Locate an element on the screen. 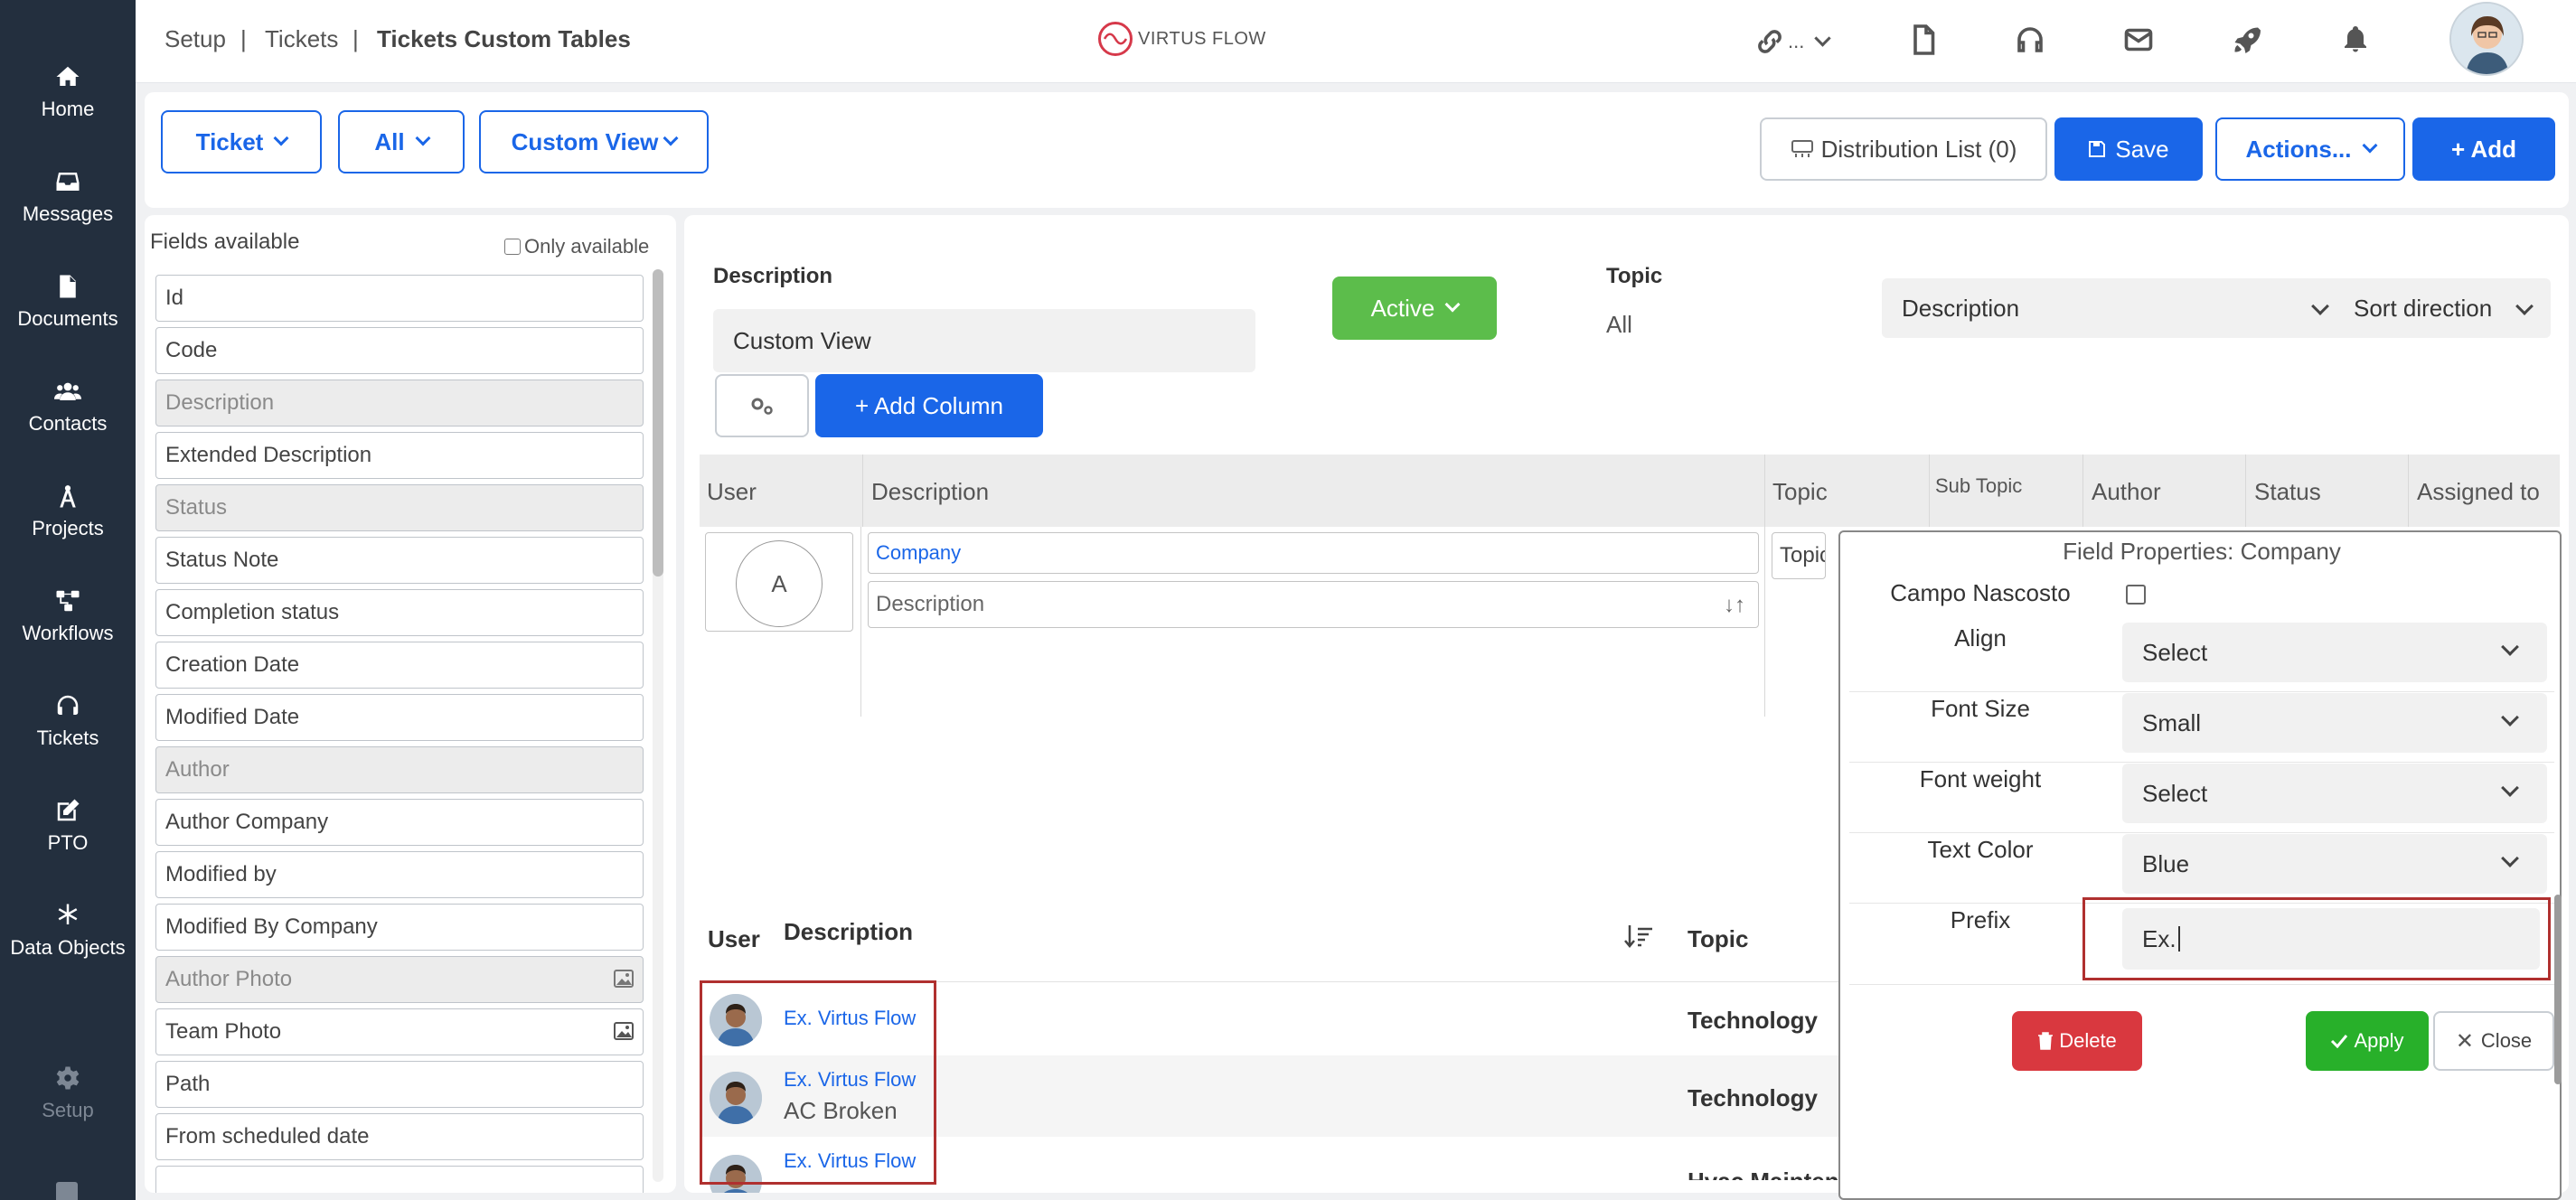  prefix-input: Ex. is located at coordinates (2331, 939).